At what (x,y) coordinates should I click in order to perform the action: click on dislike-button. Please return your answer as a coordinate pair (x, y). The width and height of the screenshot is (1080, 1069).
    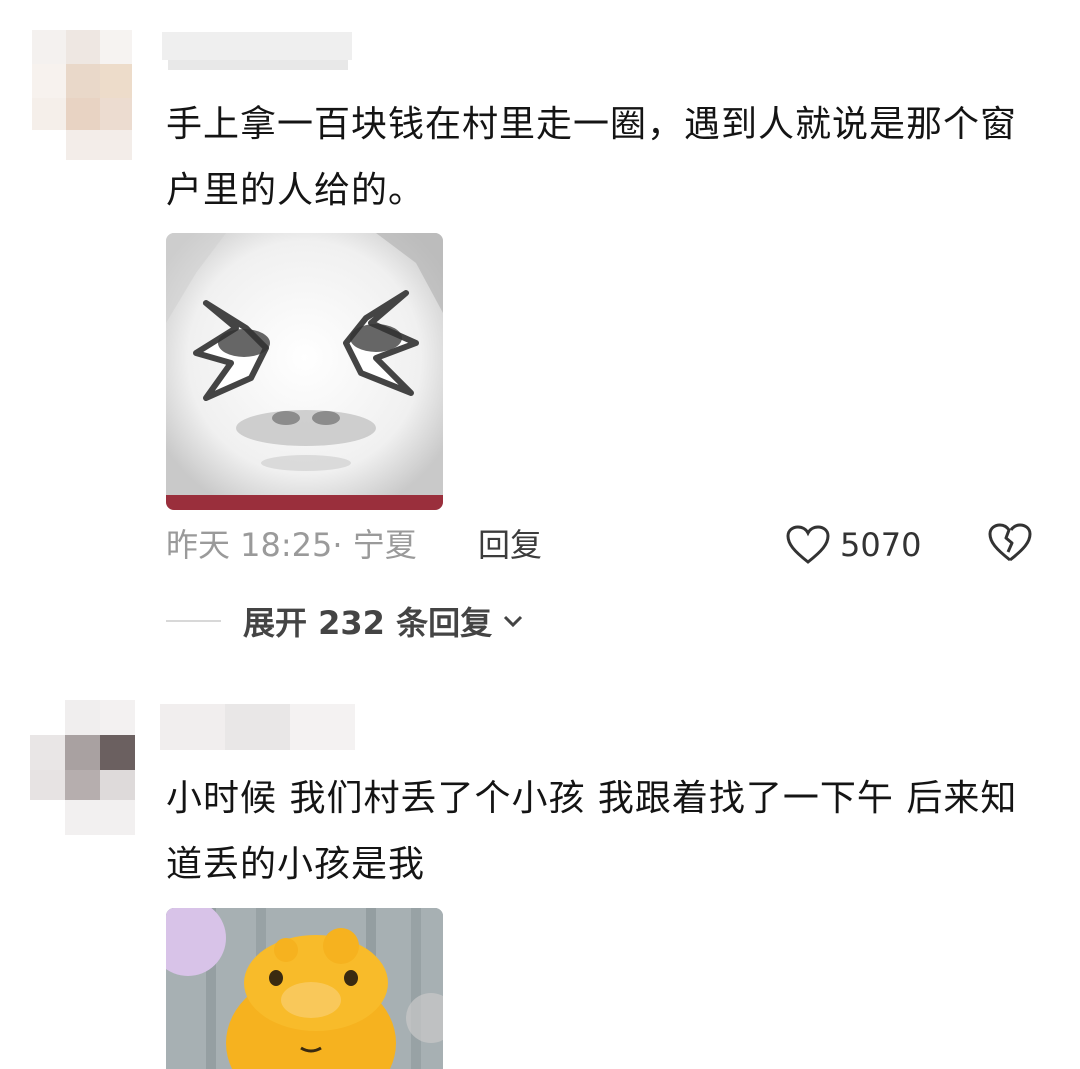
    Looking at the image, I should click on (1010, 545).